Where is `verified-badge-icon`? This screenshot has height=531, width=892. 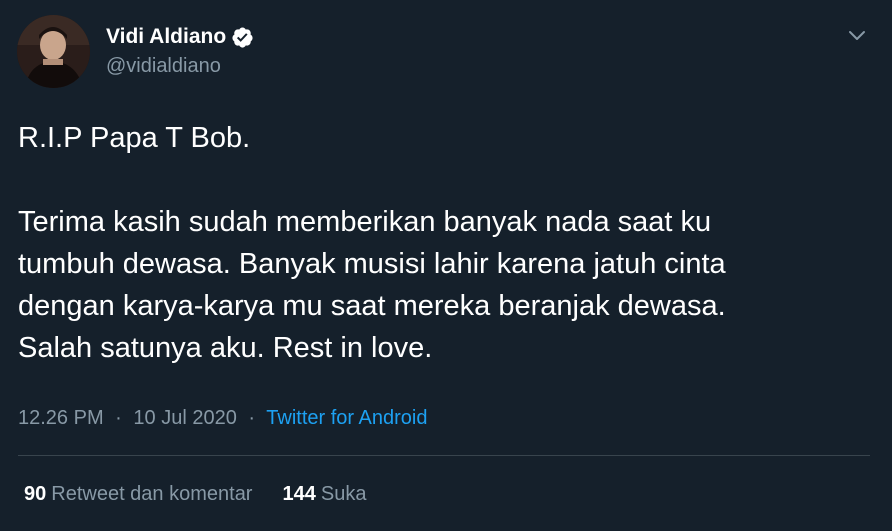
verified-badge-icon is located at coordinates (242, 37).